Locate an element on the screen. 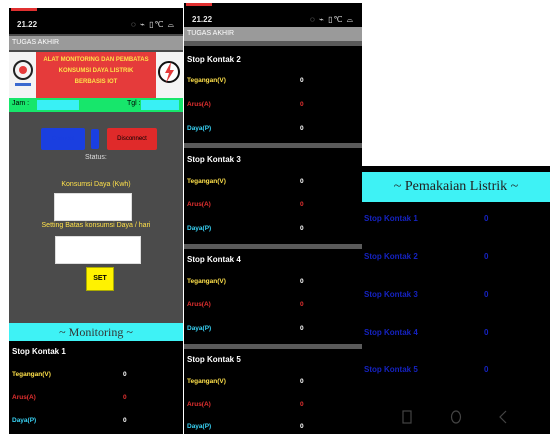 The image size is (550, 434). pemakaian-row-label-5: Stop Kontak 5 is located at coordinates (391, 369).